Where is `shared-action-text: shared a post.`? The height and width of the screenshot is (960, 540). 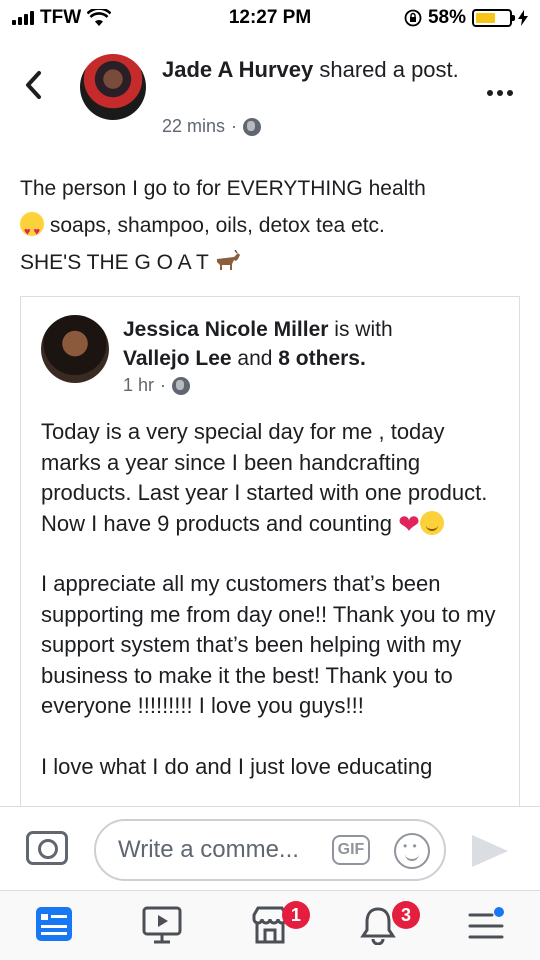 shared-action-text: shared a post. is located at coordinates (389, 69).